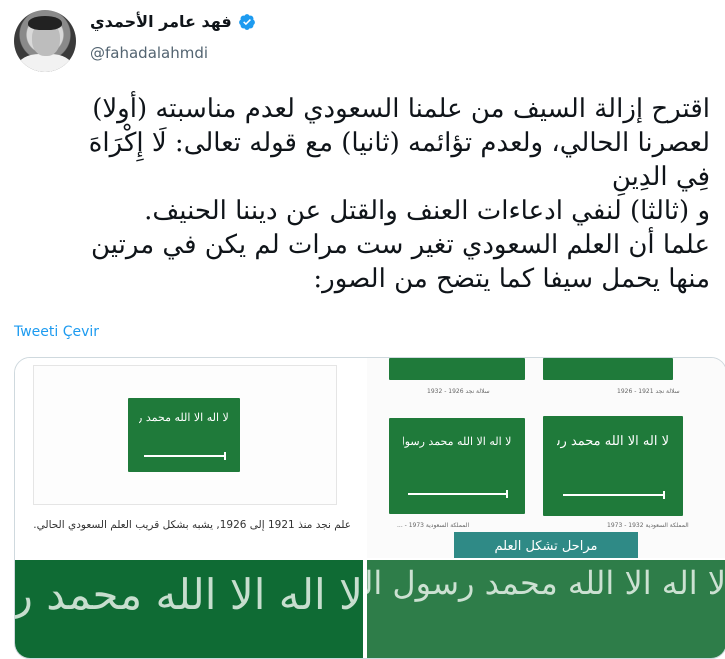  I want to click on flag-script: لا اله الا الله محمد رسول الله, so click(184, 418).